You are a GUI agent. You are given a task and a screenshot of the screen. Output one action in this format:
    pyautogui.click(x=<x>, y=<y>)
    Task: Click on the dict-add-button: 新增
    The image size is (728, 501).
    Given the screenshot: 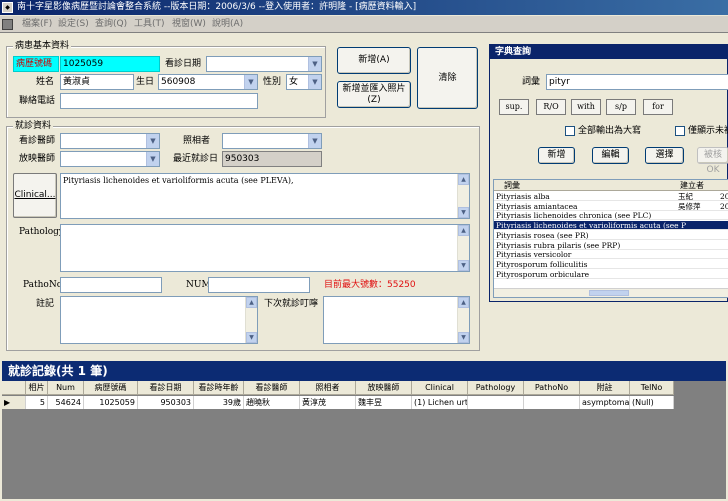 What is the action you would take?
    pyautogui.click(x=556, y=155)
    